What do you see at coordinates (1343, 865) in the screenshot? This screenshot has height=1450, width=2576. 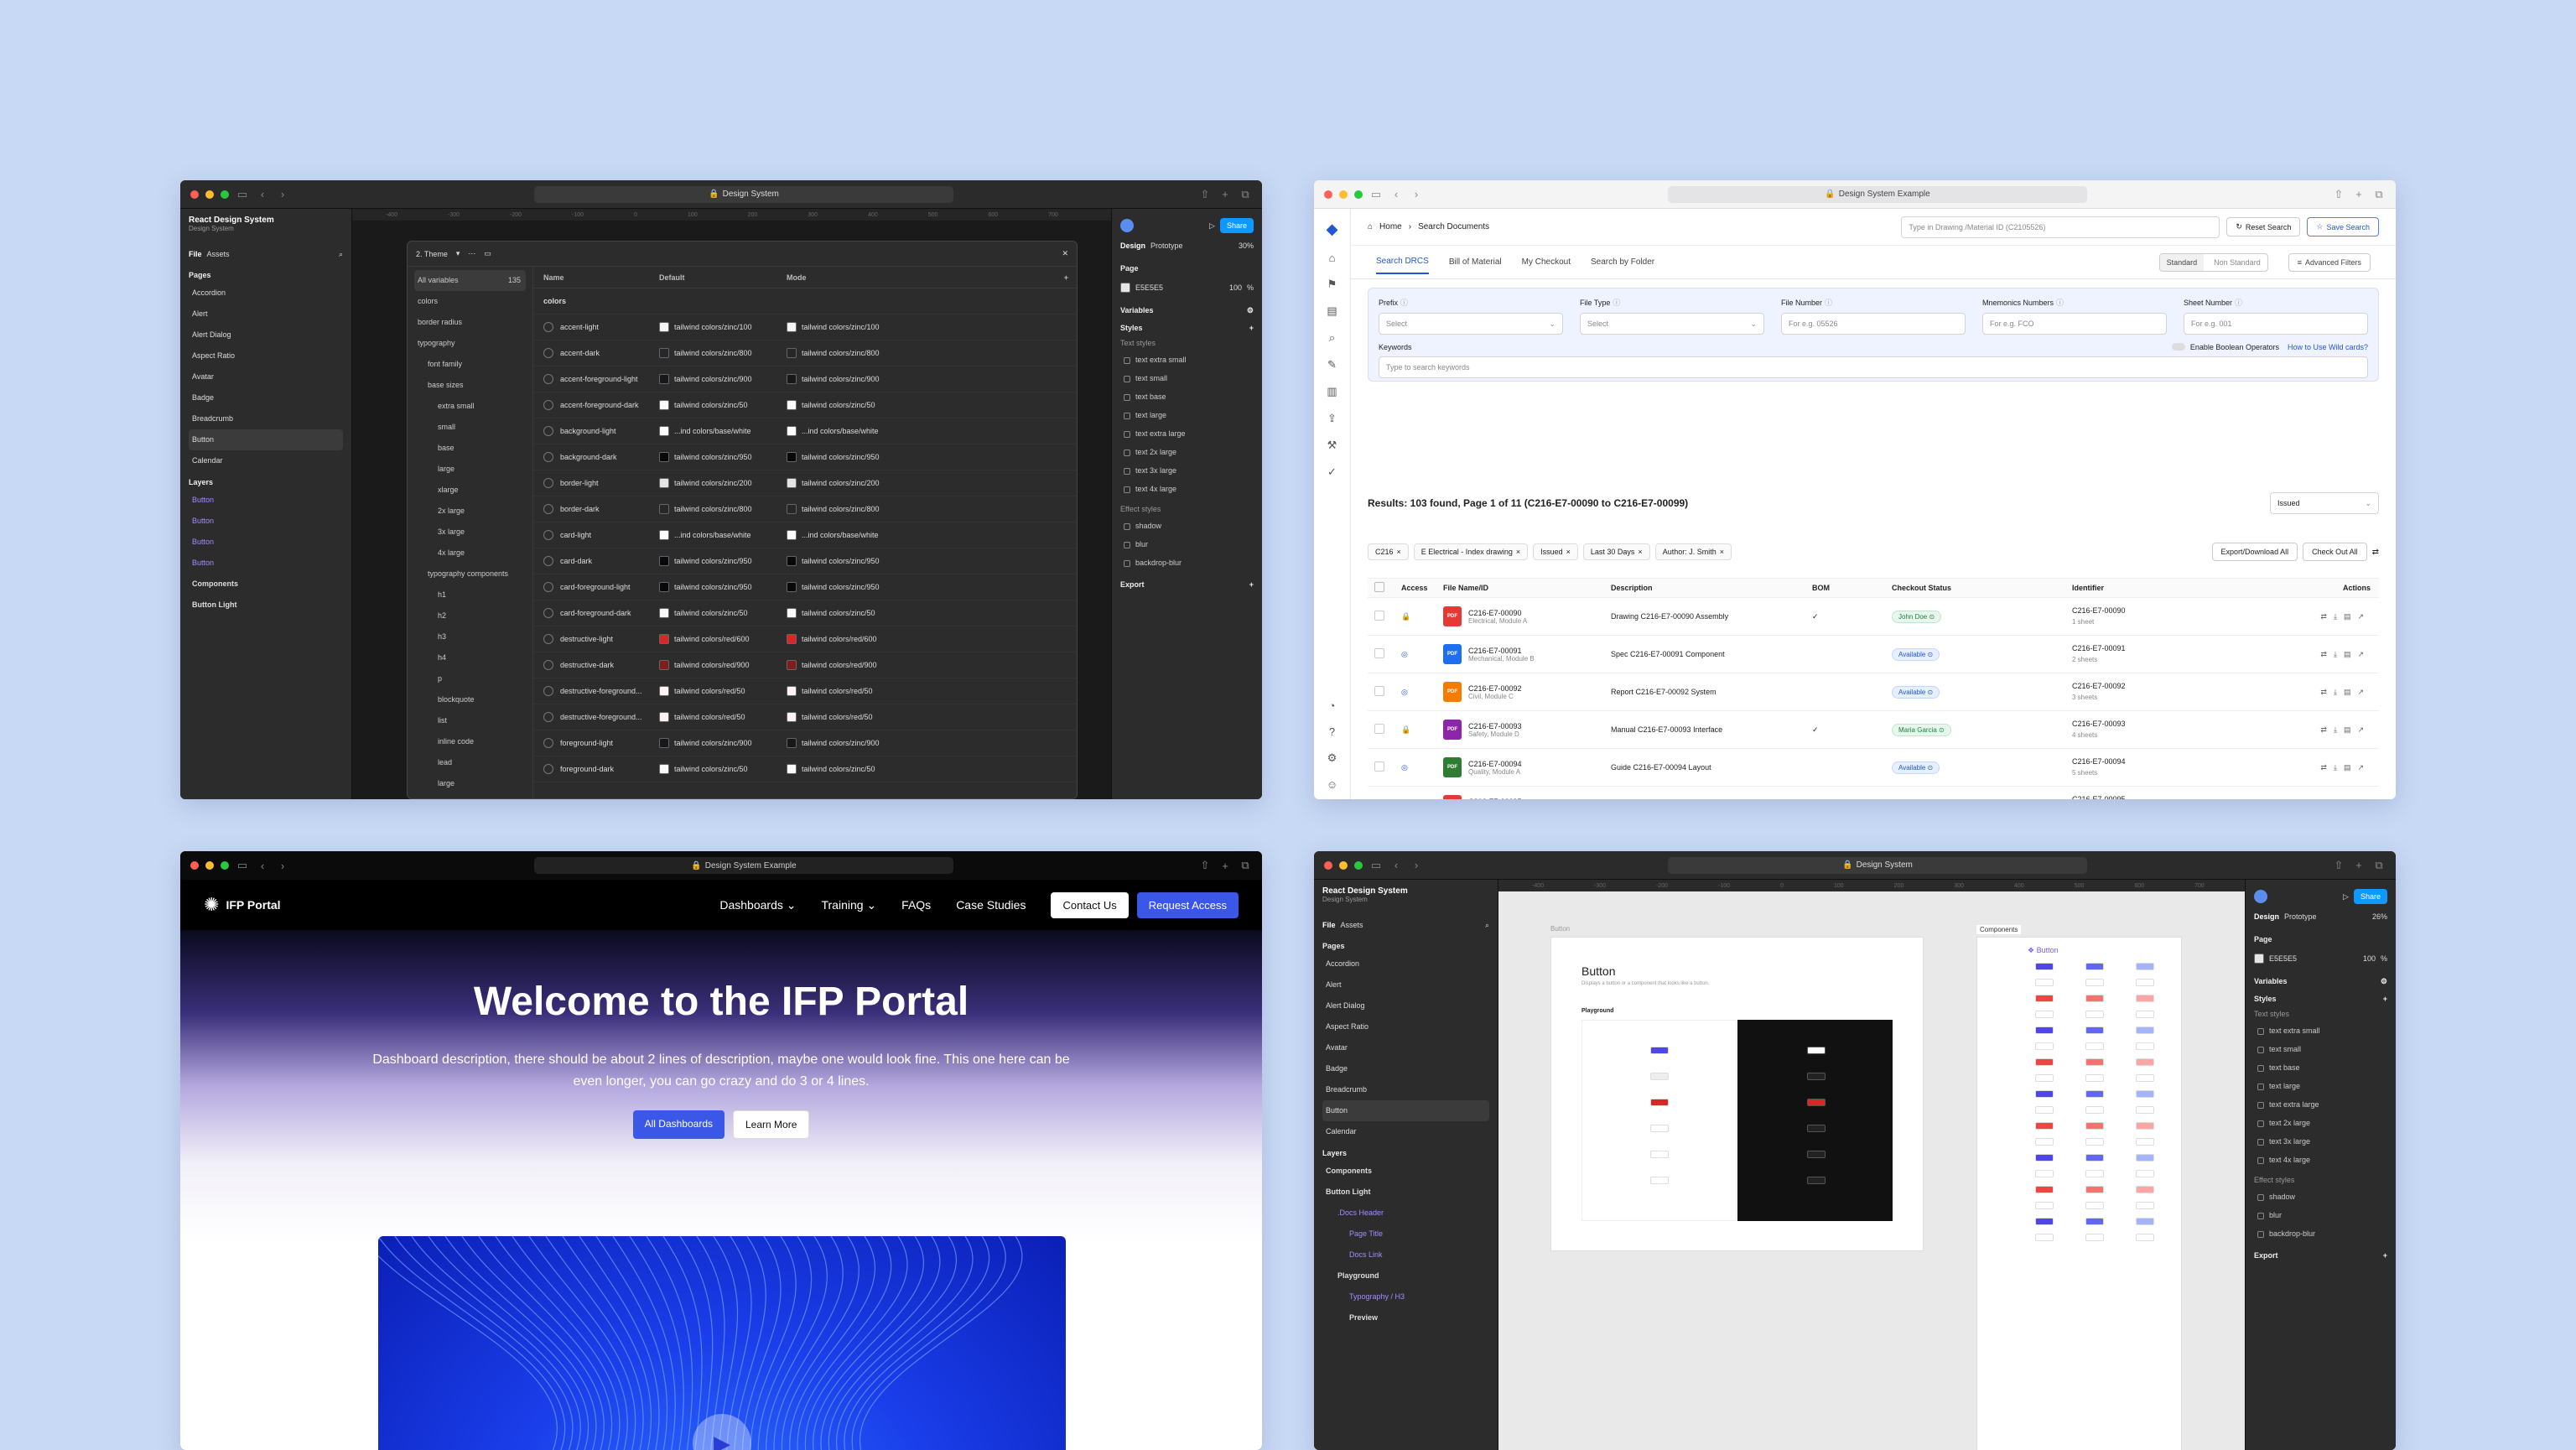 I see `minimize-window-dot` at bounding box center [1343, 865].